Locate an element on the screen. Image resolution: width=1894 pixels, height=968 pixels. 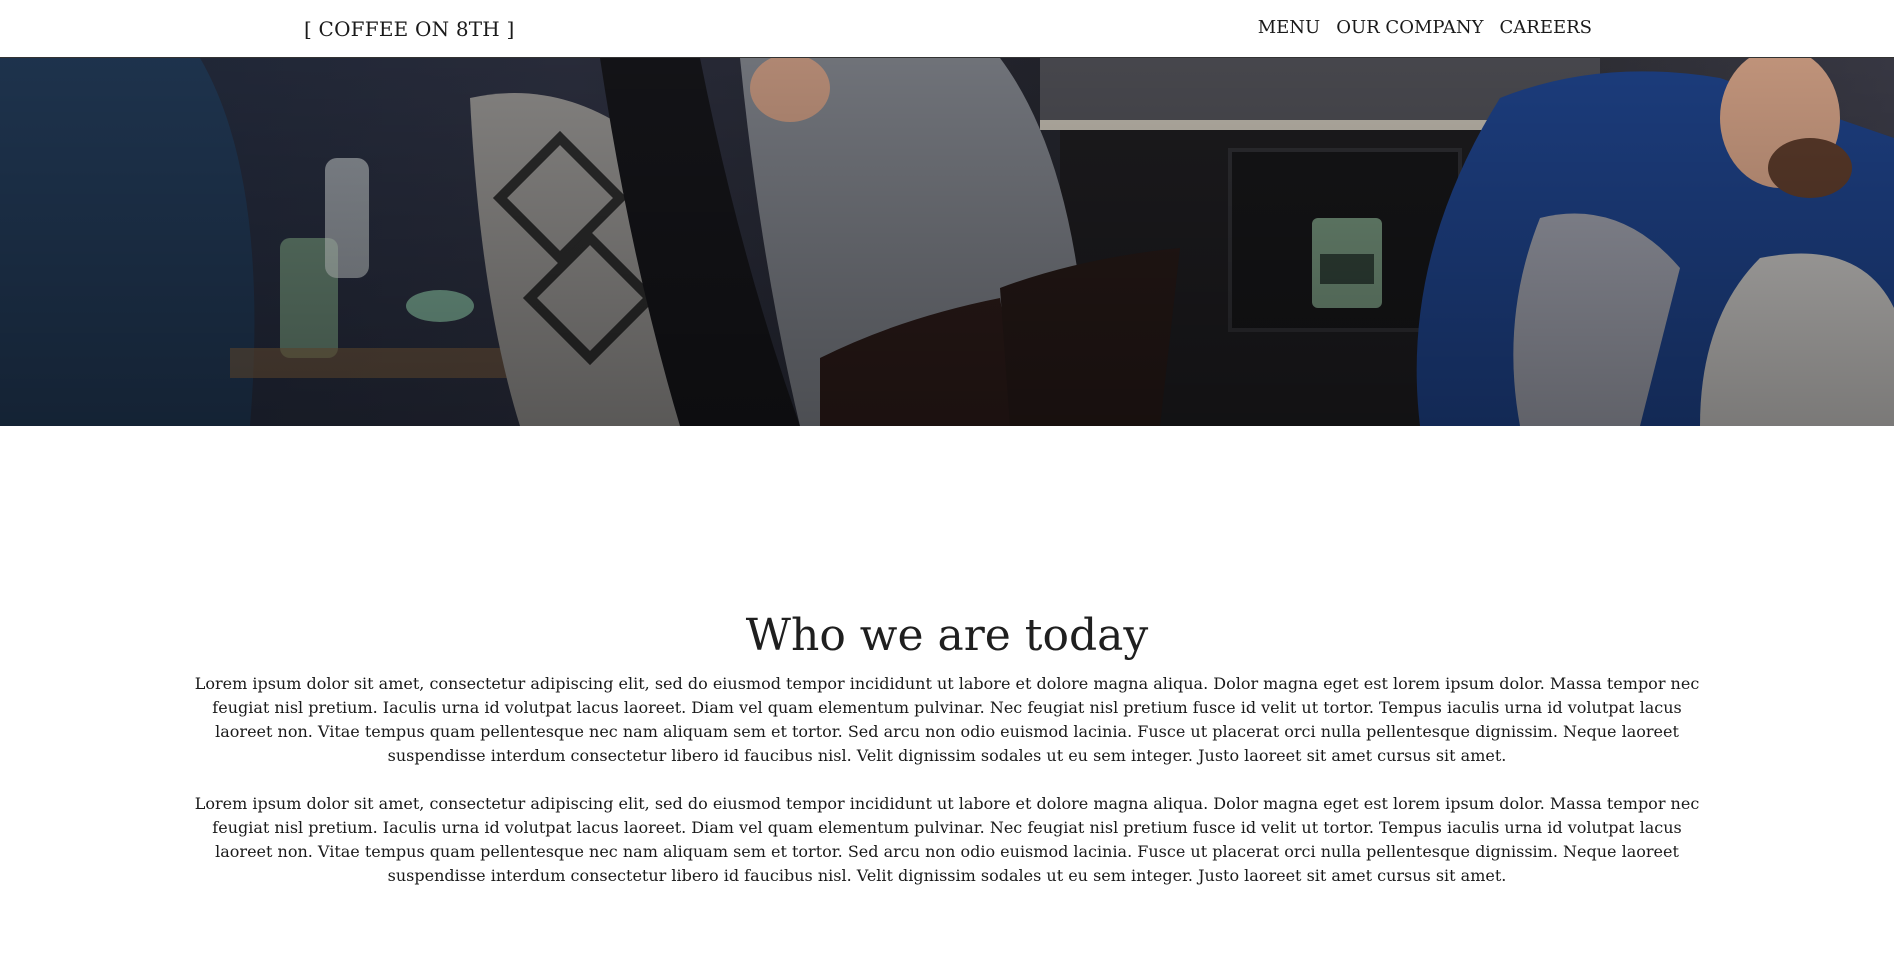
nav-link-careers: CAREERS is located at coordinates (1546, 27).